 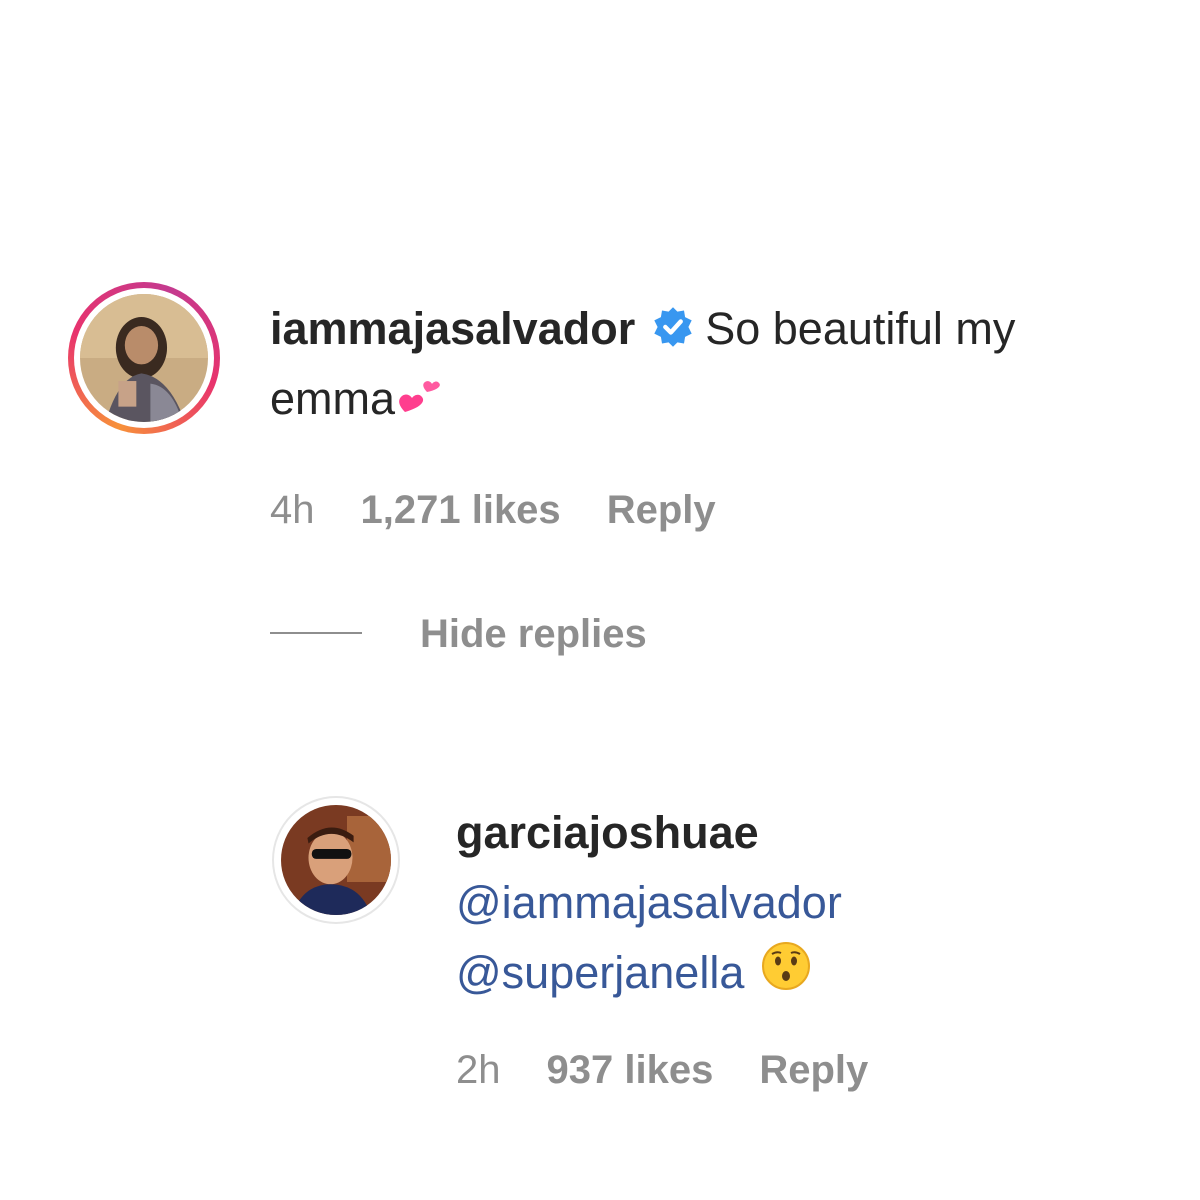 What do you see at coordinates (661, 510) in the screenshot?
I see `comment-reply-button: Reply` at bounding box center [661, 510].